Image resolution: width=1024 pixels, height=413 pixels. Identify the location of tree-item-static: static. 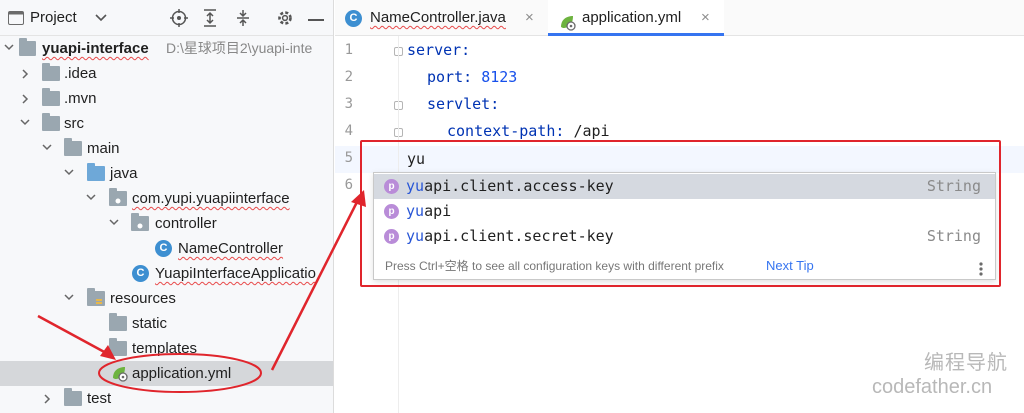
(166, 323).